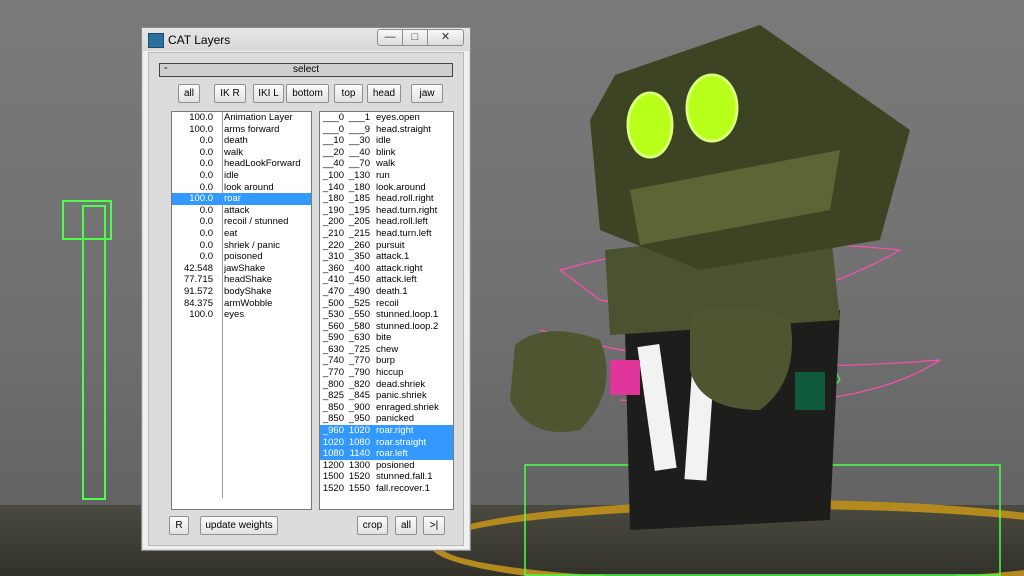 This screenshot has height=576, width=1024. Describe the element at coordinates (392, 454) in the screenshot. I see `range-name: roar.left` at that location.